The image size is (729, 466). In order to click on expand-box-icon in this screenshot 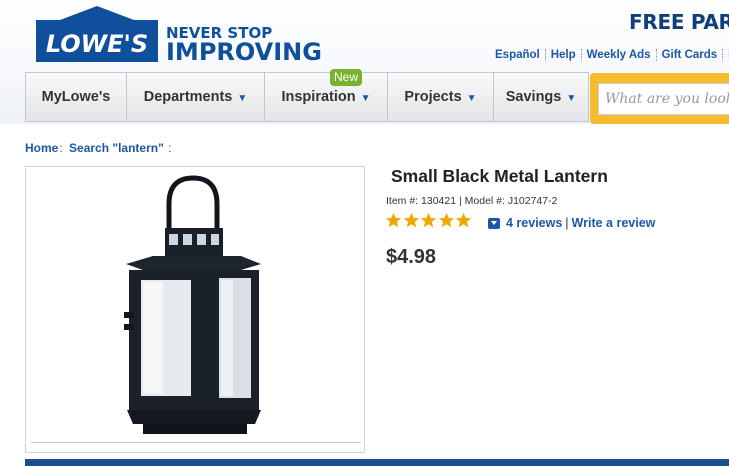, I will do `click(494, 223)`.